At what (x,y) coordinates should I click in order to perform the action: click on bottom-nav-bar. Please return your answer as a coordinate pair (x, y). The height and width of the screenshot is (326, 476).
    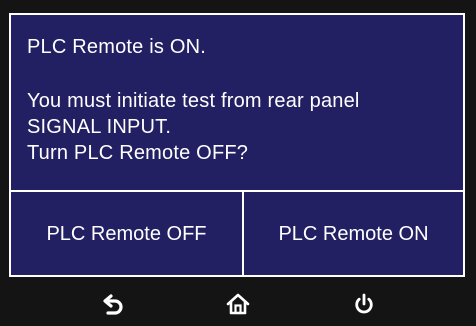
    Looking at the image, I should click on (238, 303).